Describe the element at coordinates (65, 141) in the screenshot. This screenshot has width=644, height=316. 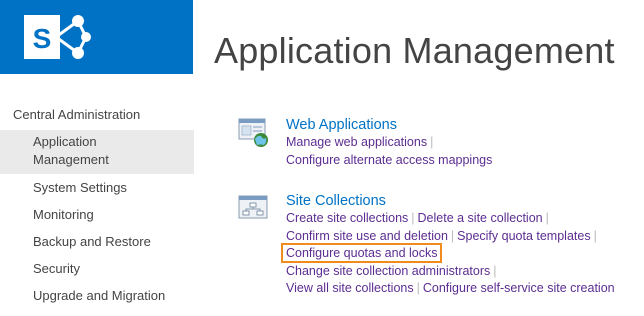
I see `nav-item-label-line1: Application` at that location.